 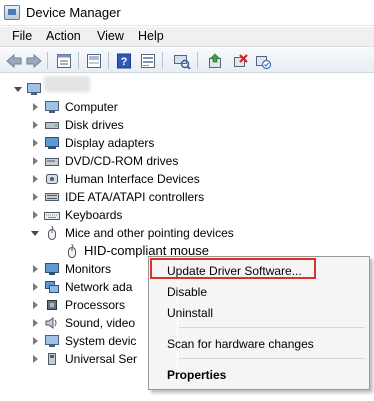 I want to click on uninstall-menu-item: Uninstall, so click(x=259, y=313).